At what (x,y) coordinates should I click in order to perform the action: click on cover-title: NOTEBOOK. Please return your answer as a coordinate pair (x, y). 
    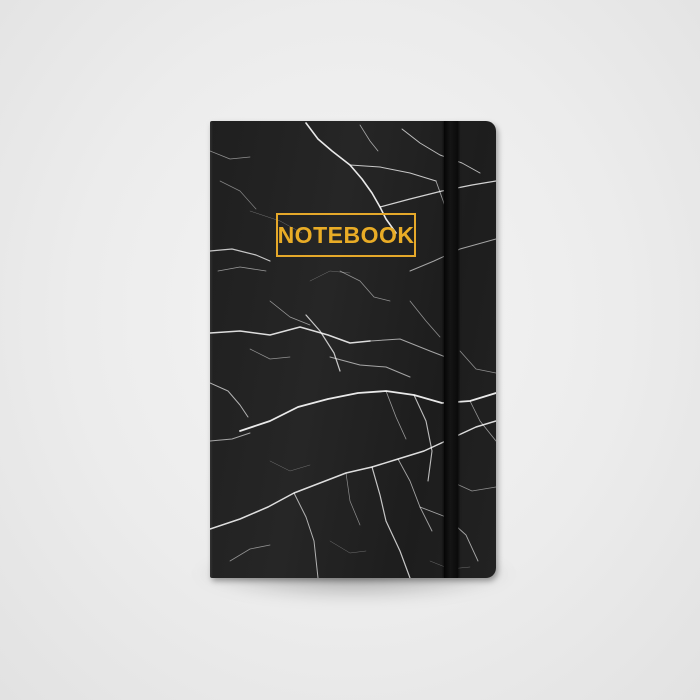
    Looking at the image, I should click on (346, 234).